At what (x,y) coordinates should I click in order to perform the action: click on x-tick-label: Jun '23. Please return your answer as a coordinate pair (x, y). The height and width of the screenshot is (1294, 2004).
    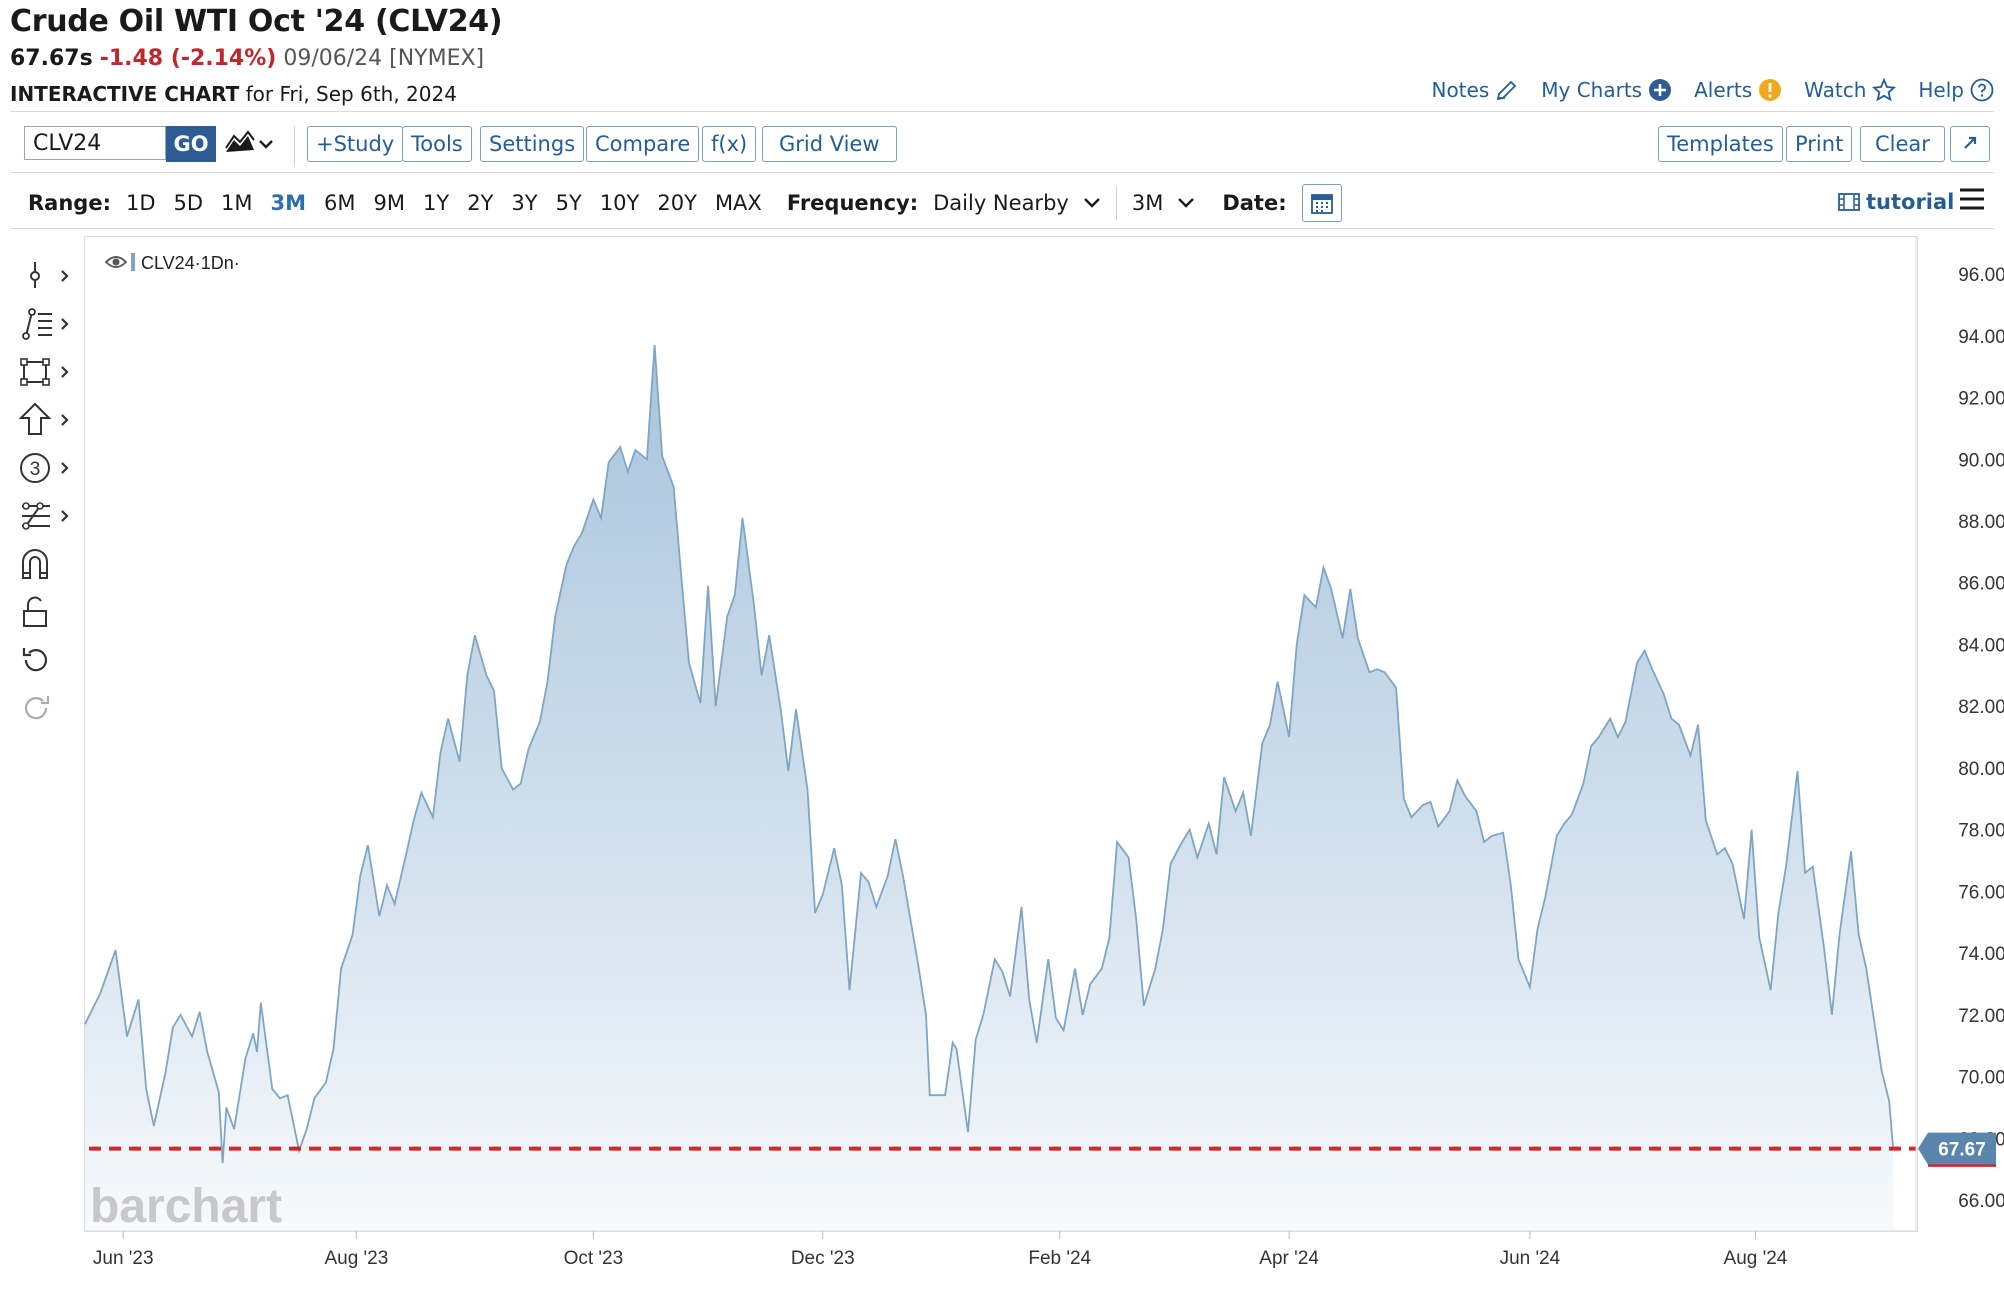
    Looking at the image, I should click on (123, 1258).